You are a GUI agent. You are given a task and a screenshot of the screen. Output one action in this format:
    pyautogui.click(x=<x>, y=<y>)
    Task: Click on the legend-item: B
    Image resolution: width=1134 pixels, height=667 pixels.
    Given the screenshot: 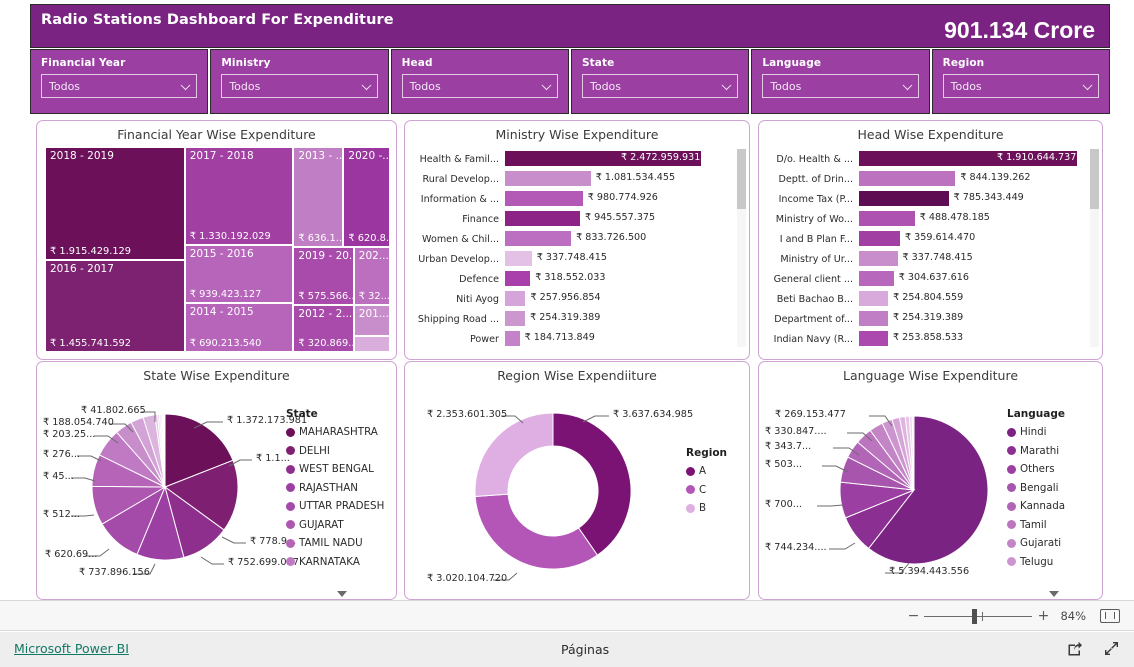 What is the action you would take?
    pyautogui.click(x=706, y=508)
    